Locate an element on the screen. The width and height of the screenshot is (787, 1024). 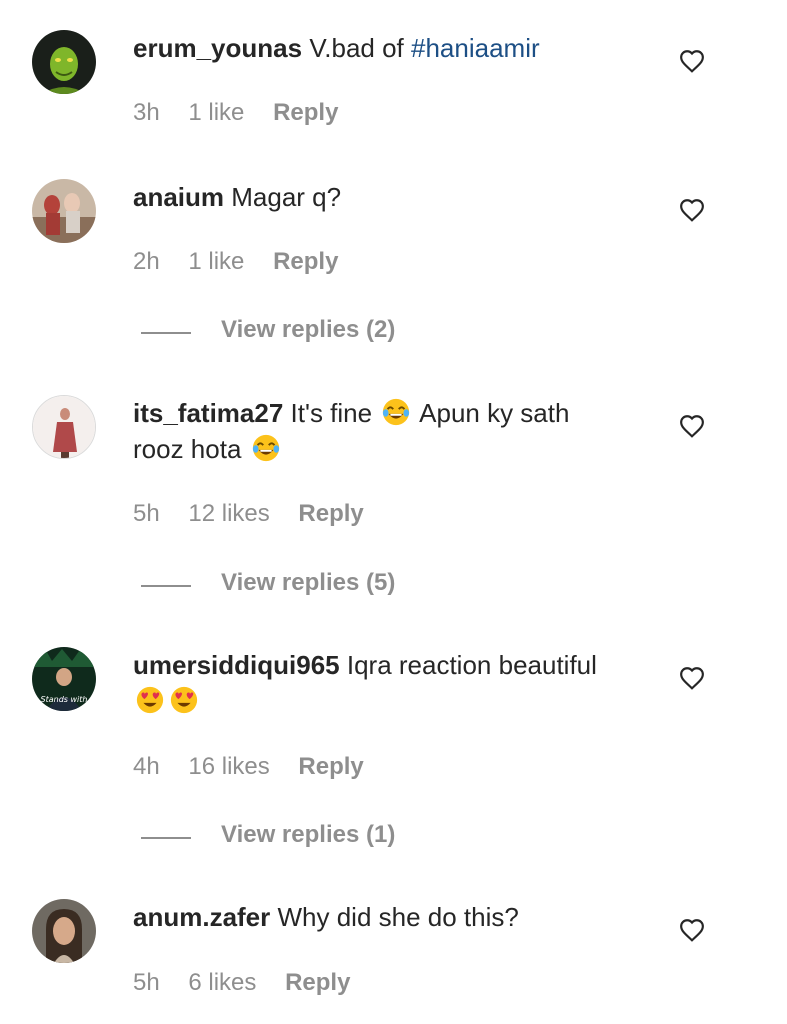
like-count: 16 likes is located at coordinates (228, 766).